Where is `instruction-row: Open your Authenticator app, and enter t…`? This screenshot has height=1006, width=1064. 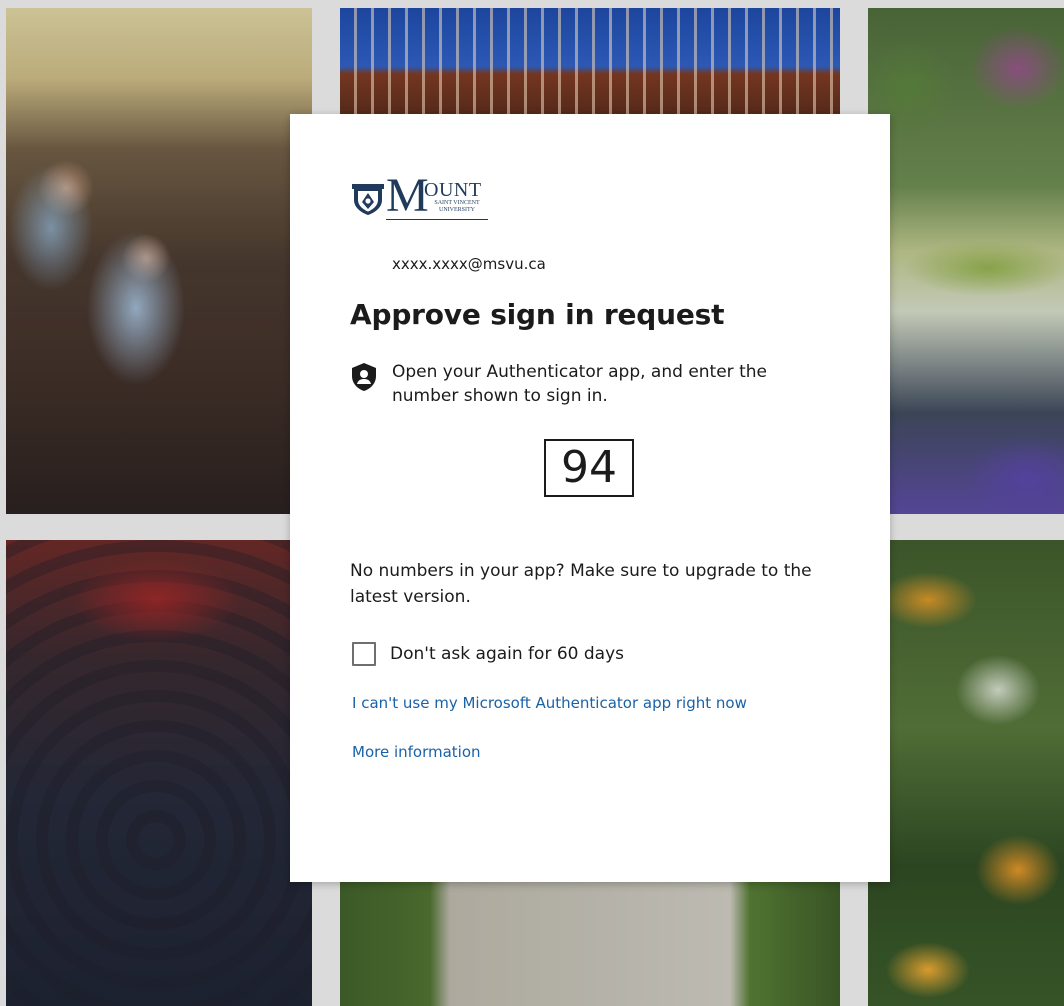
instruction-row: Open your Authenticator app, and enter t… is located at coordinates (580, 384).